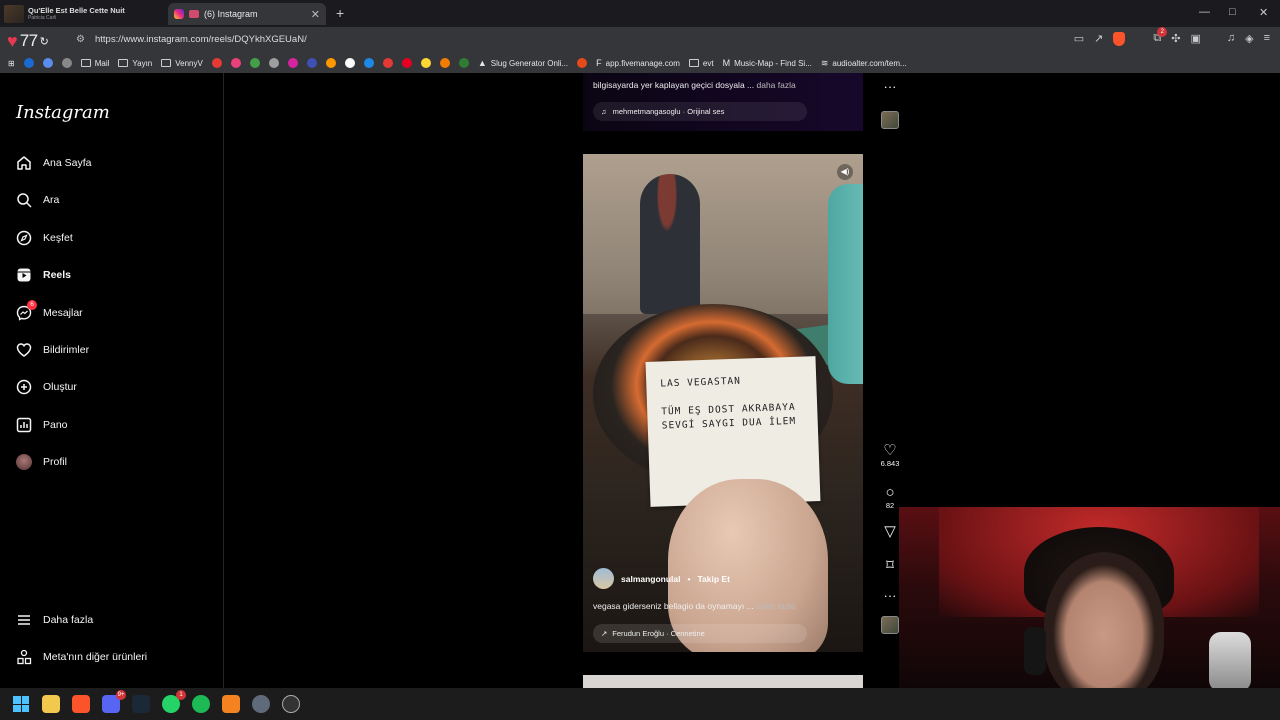  I want to click on share-icon: ↗, so click(1098, 39).